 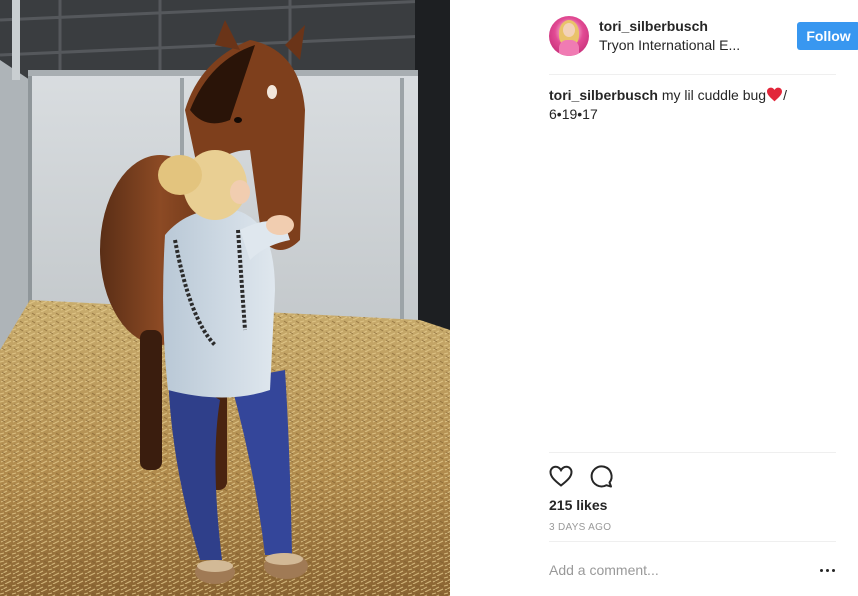 I want to click on heart-icon, so click(x=561, y=476).